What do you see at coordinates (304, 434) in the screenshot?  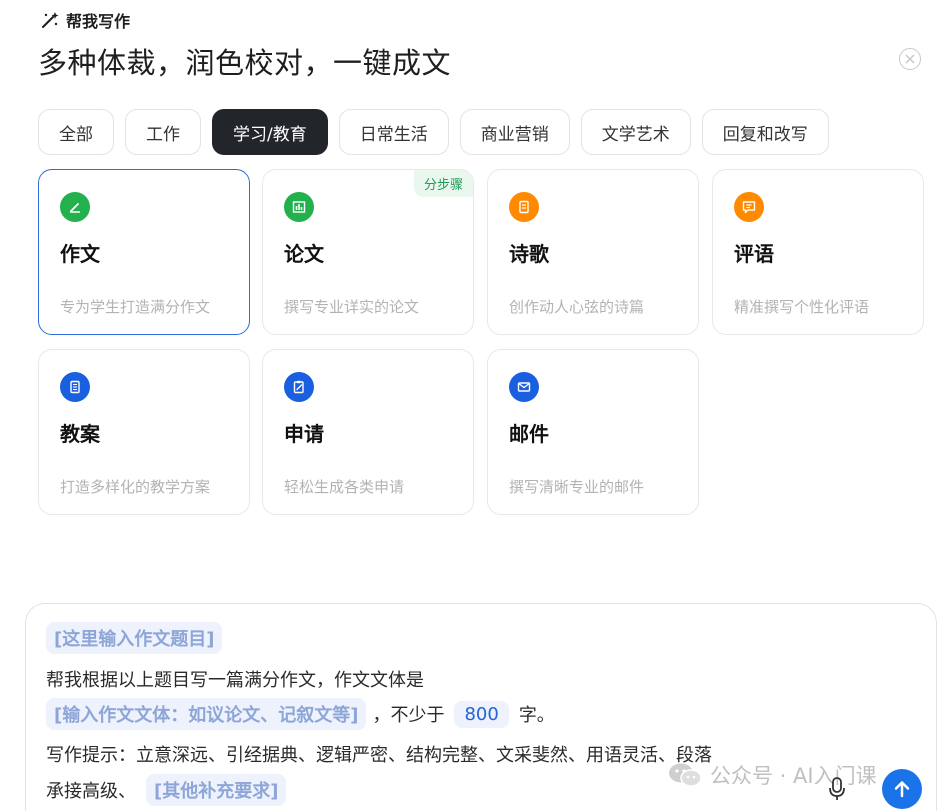 I see `card-title: 申请` at bounding box center [304, 434].